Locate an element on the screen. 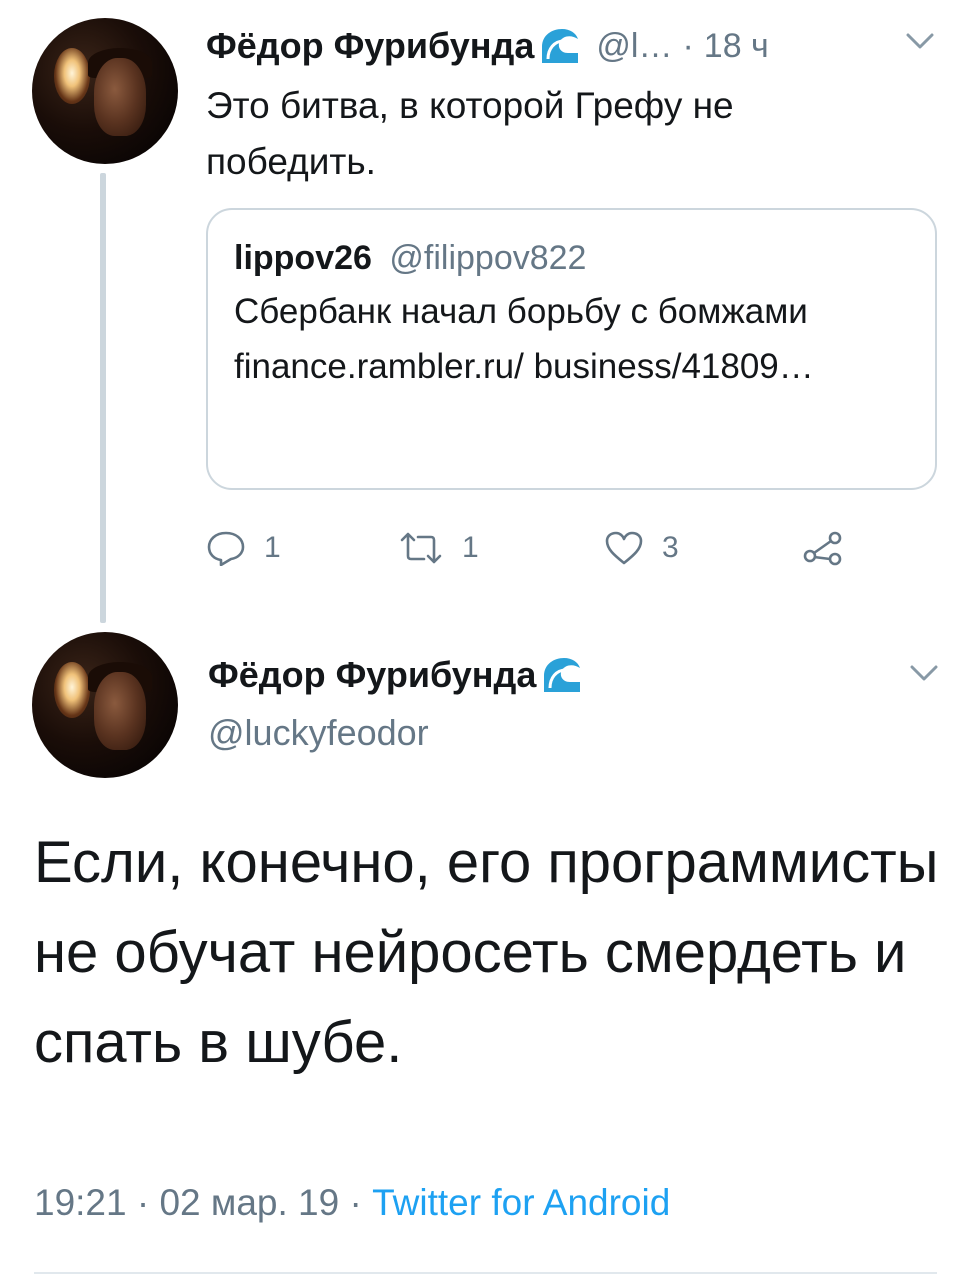 The image size is (971, 1280). share-icon is located at coordinates (822, 548).